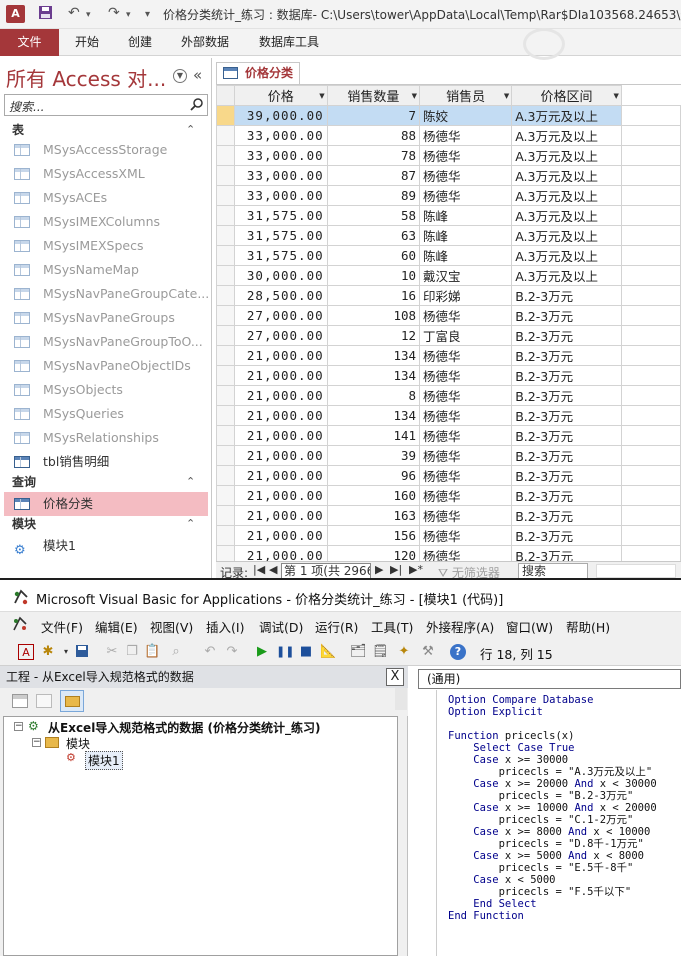 The width and height of the screenshot is (681, 956). I want to click on search-icon, so click(197, 104).